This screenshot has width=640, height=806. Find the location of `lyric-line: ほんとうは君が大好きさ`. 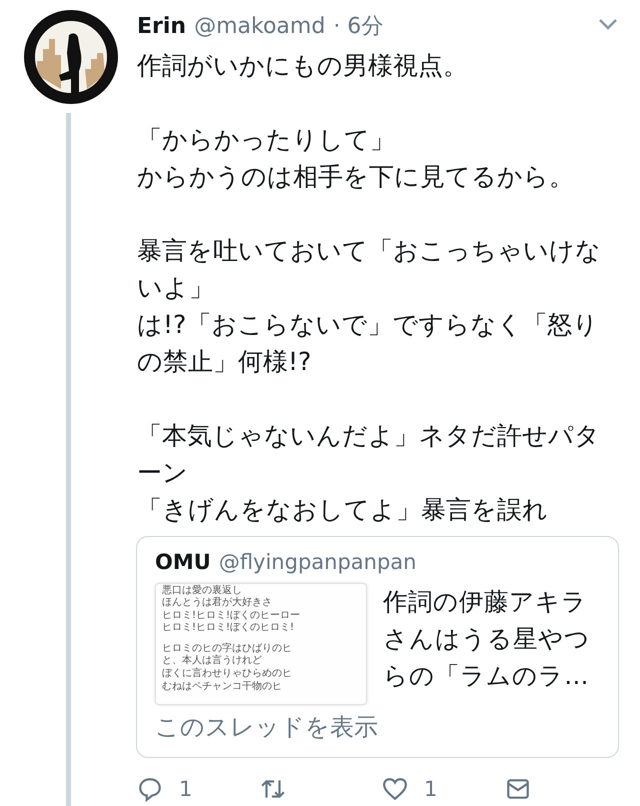

lyric-line: ほんとうは君が大好きさ is located at coordinates (217, 603).